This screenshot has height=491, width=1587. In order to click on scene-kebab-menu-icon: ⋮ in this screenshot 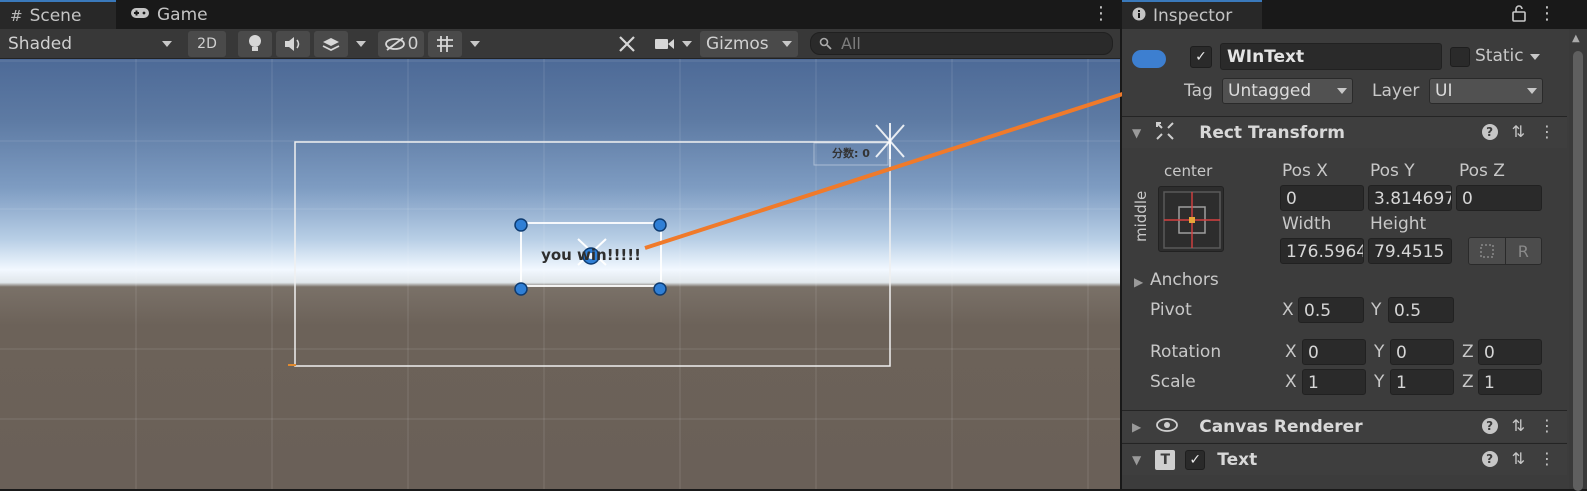, I will do `click(1101, 14)`.